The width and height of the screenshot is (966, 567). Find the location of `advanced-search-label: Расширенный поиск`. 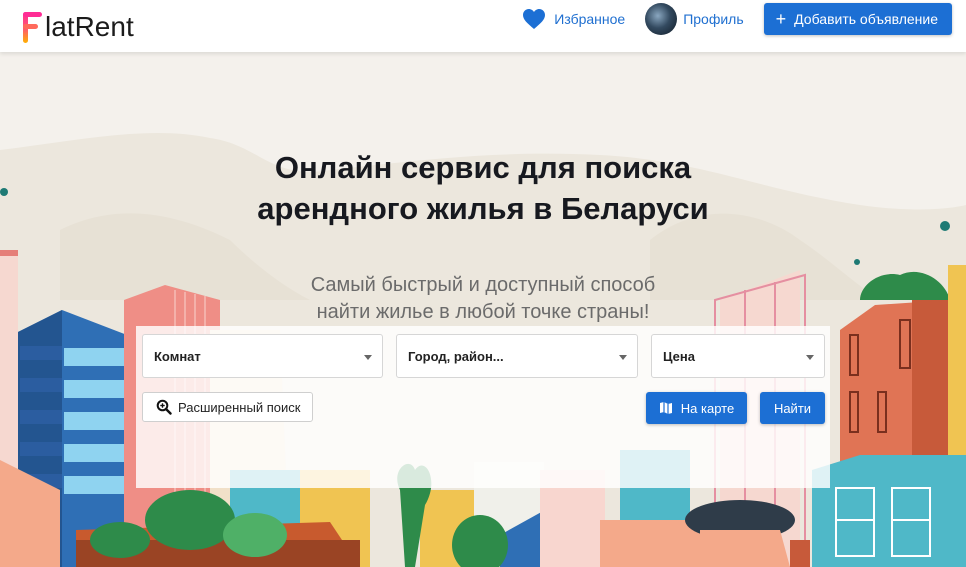

advanced-search-label: Расширенный поиск is located at coordinates (239, 407).